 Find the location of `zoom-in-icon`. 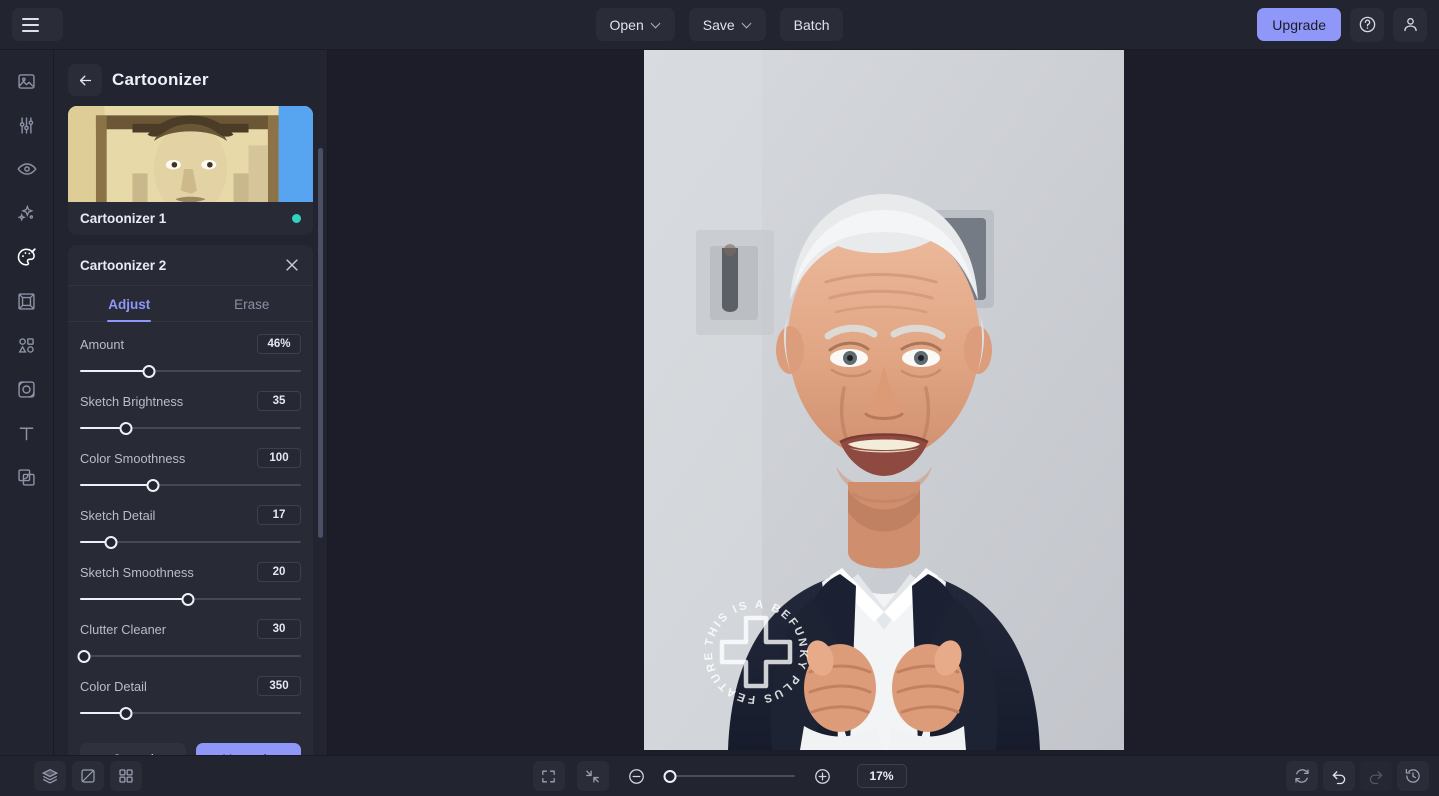

zoom-in-icon is located at coordinates (822, 776).